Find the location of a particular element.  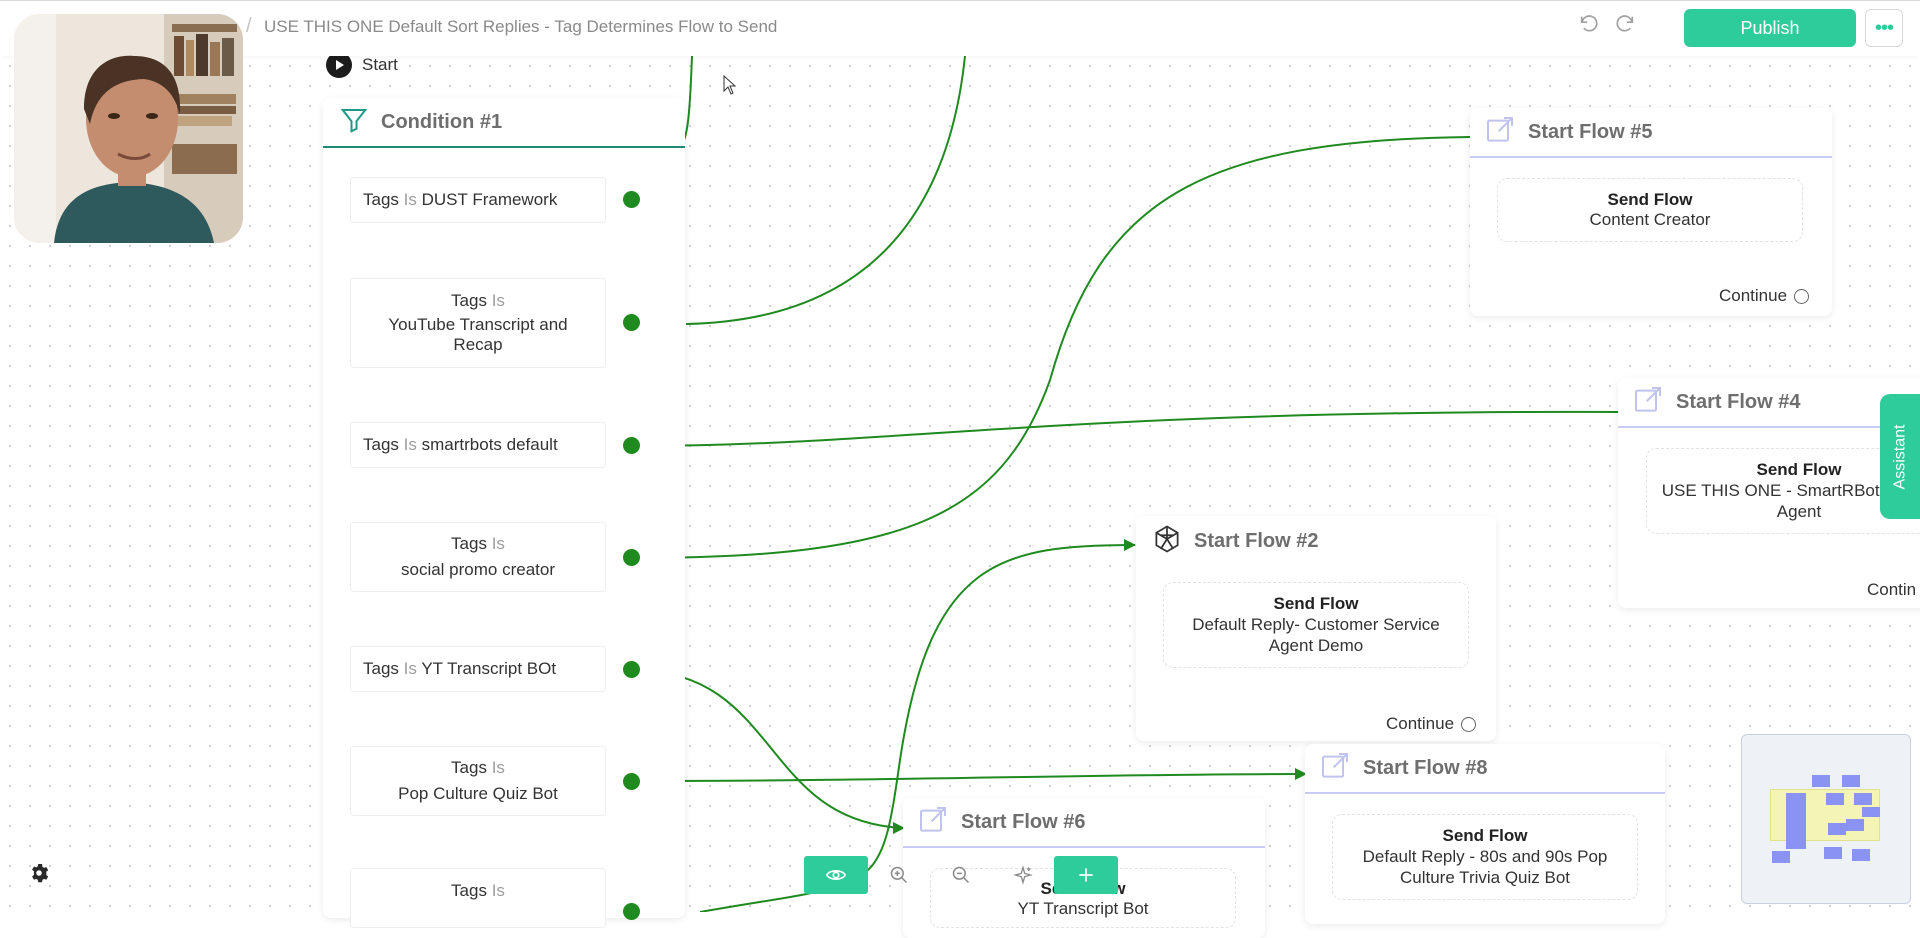

condition-row: Tags Is is located at coordinates (478, 898).